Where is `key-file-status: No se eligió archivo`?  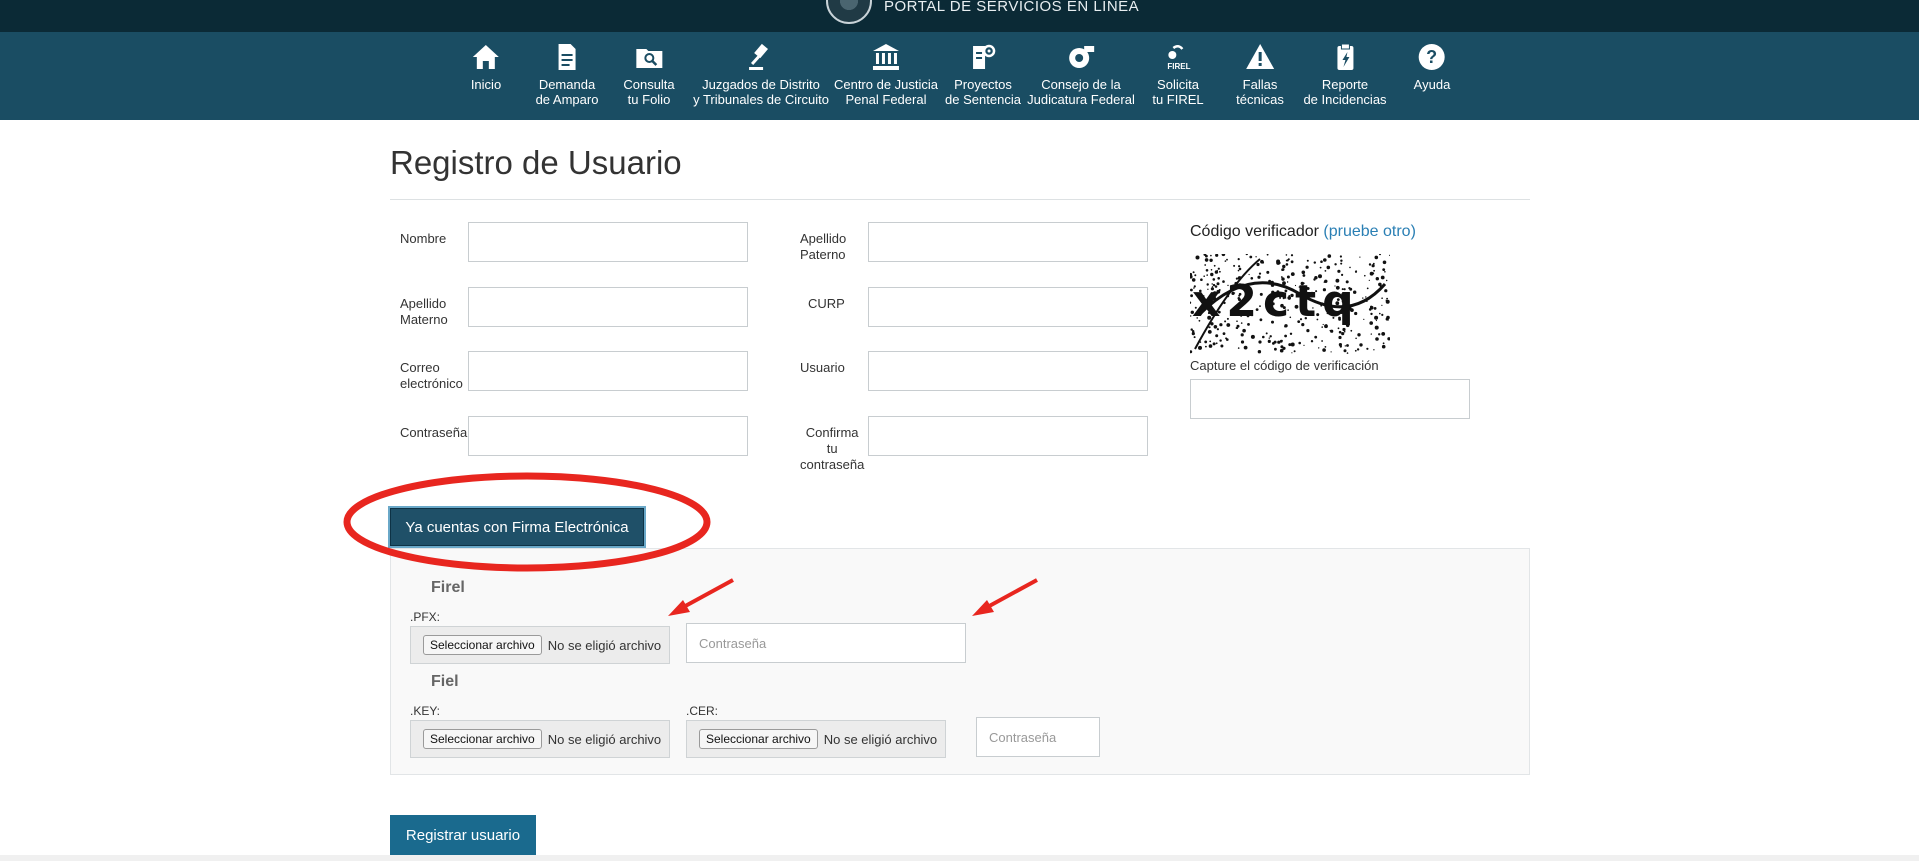 key-file-status: No se eligió archivo is located at coordinates (604, 739).